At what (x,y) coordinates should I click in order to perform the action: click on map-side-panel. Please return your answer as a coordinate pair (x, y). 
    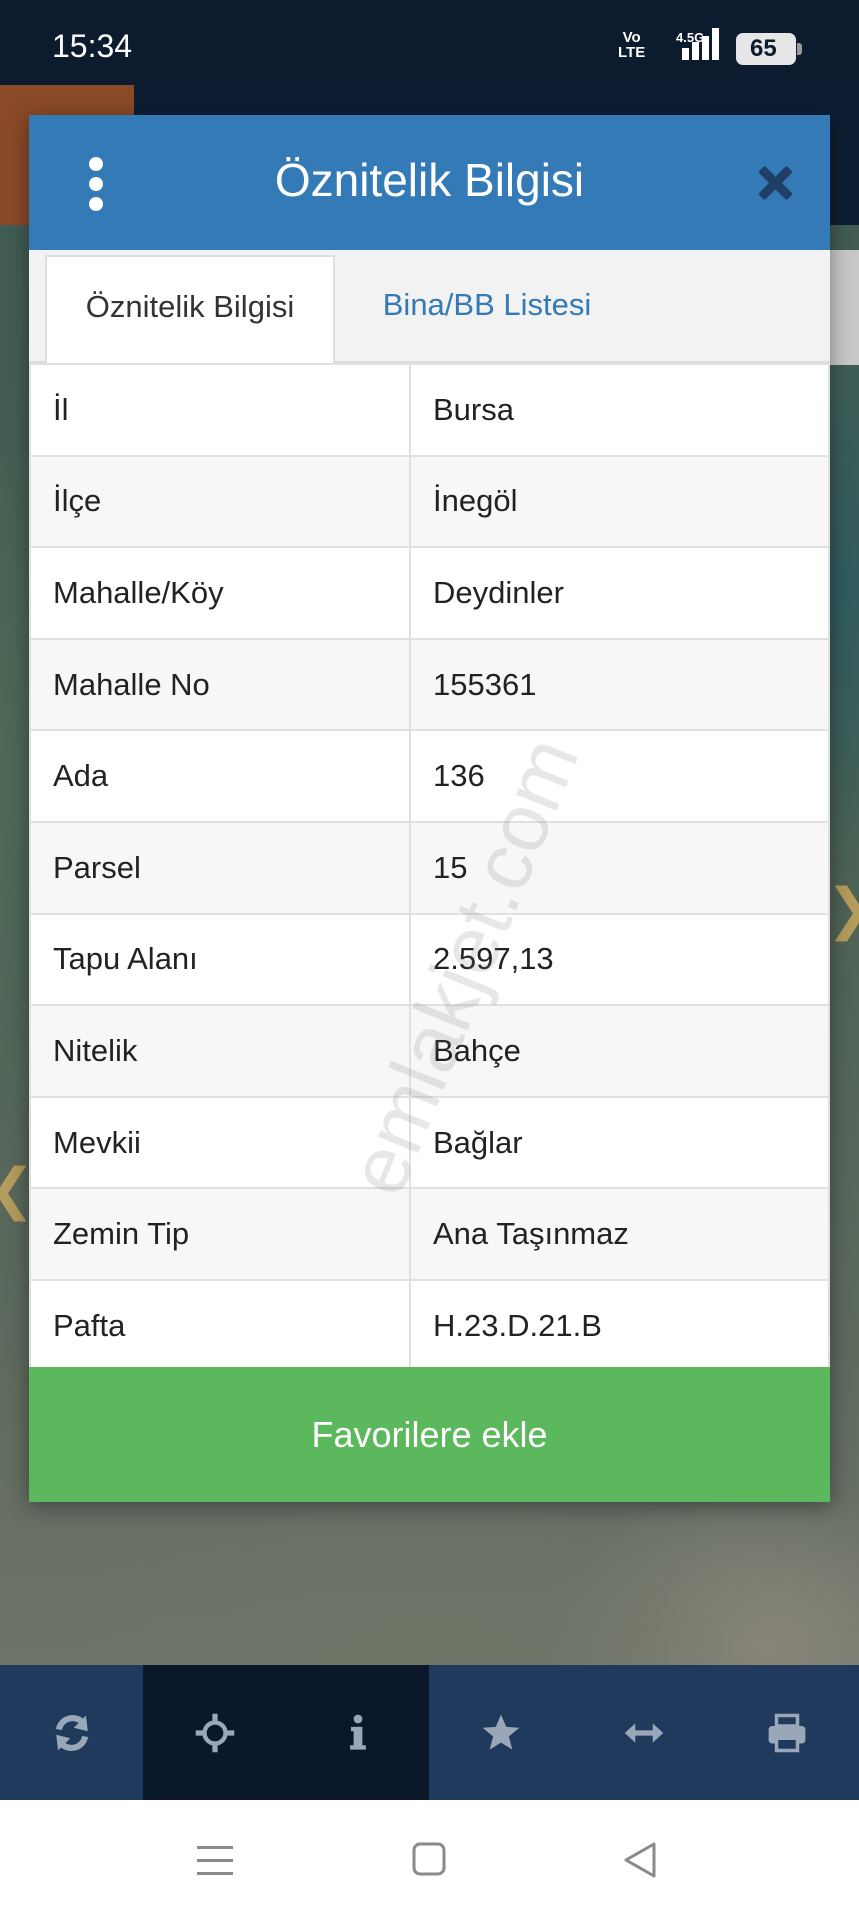
    Looking at the image, I should click on (844, 307).